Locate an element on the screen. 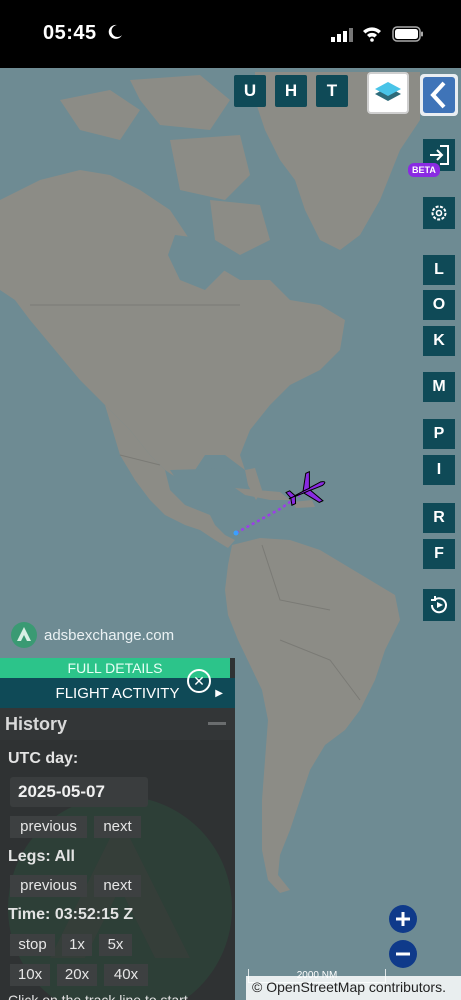 This screenshot has height=1000, width=461. signal-icon is located at coordinates (342, 37).